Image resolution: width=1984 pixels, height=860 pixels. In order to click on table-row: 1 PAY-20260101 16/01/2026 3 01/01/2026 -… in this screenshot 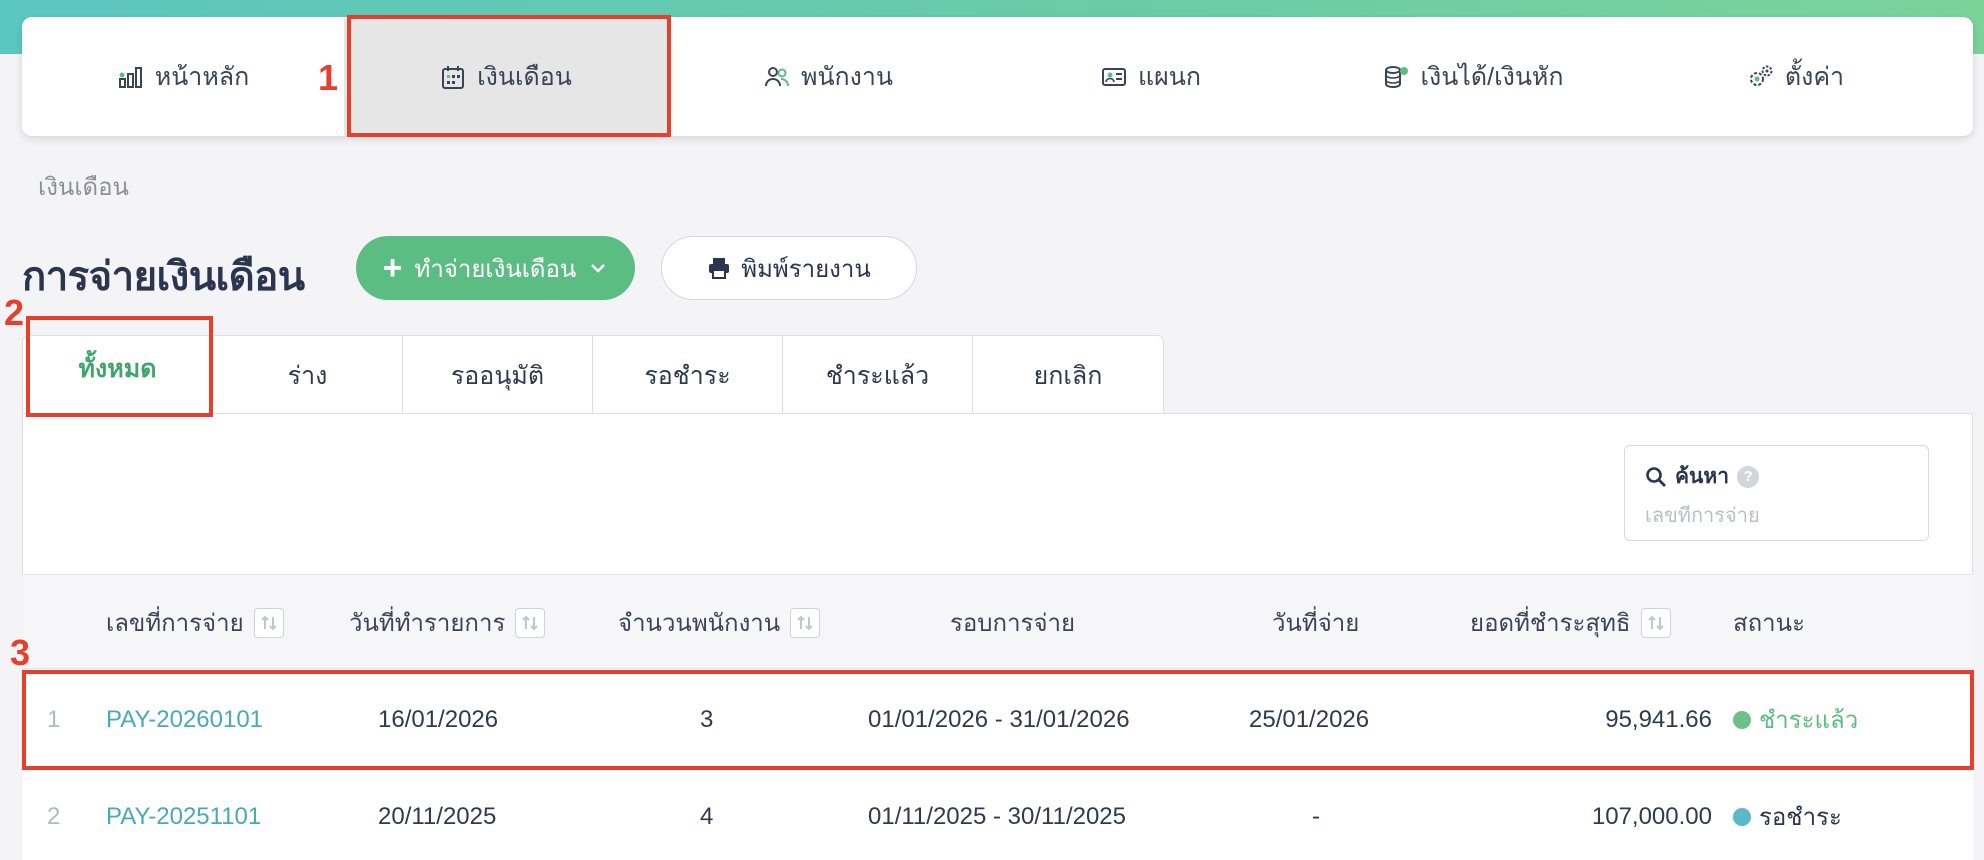, I will do `click(997, 719)`.